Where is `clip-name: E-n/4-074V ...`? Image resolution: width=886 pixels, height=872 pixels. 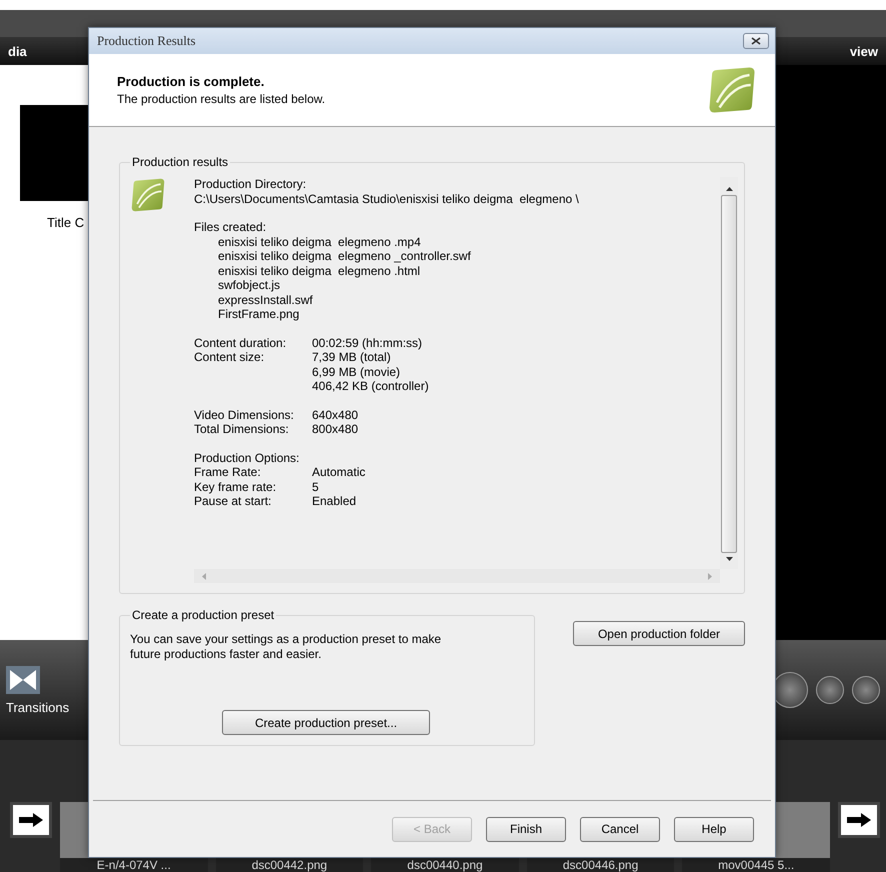 clip-name: E-n/4-074V ... is located at coordinates (134, 865).